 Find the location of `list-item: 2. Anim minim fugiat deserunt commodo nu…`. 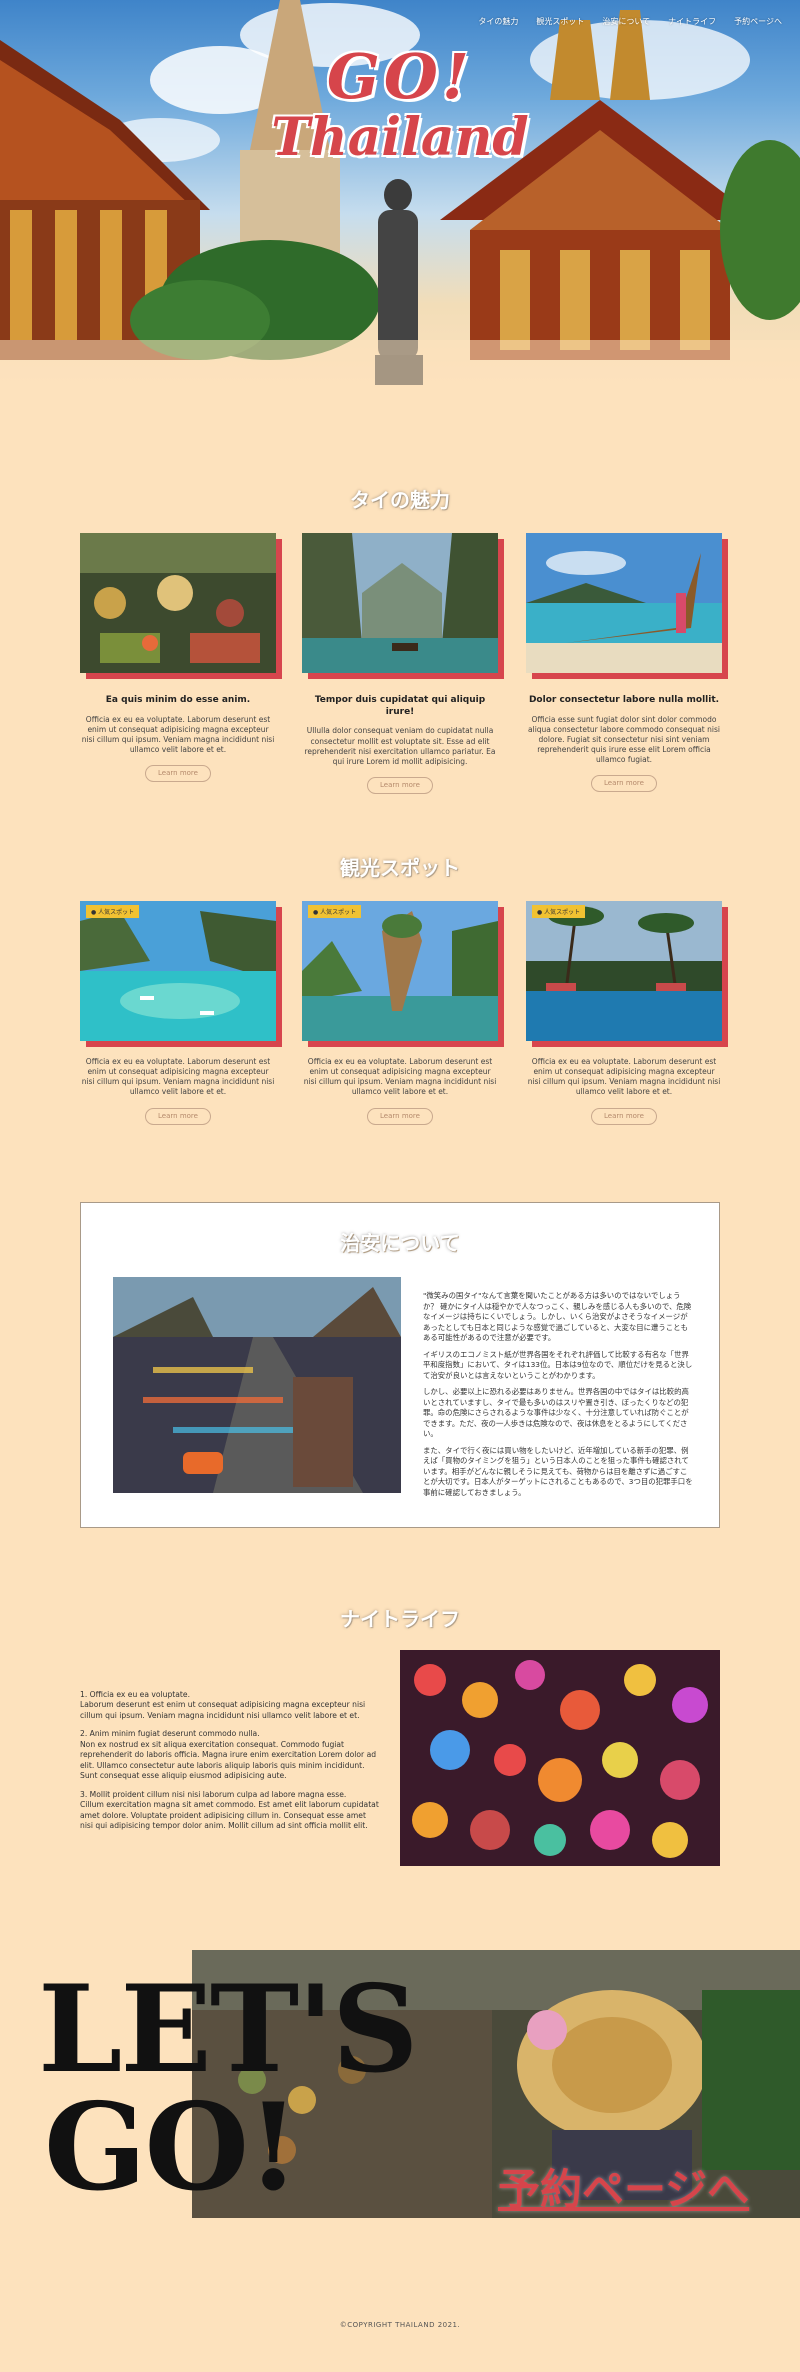

list-item: 2. Anim minim fugiat deserunt commodo nu… is located at coordinates (228, 1755).